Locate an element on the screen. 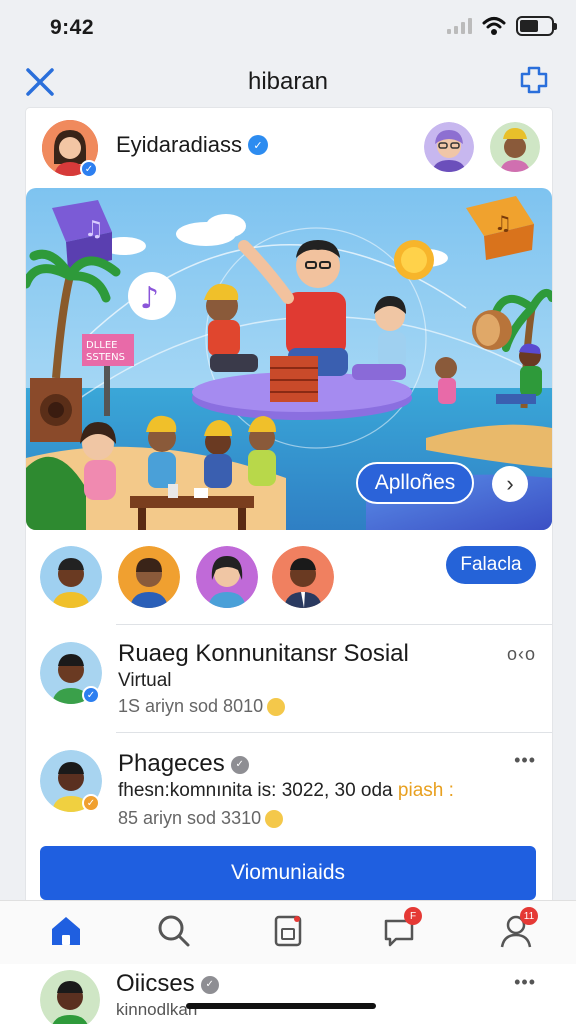 This screenshot has width=576, height=1024. more-options-icon: o‹o is located at coordinates (521, 654).